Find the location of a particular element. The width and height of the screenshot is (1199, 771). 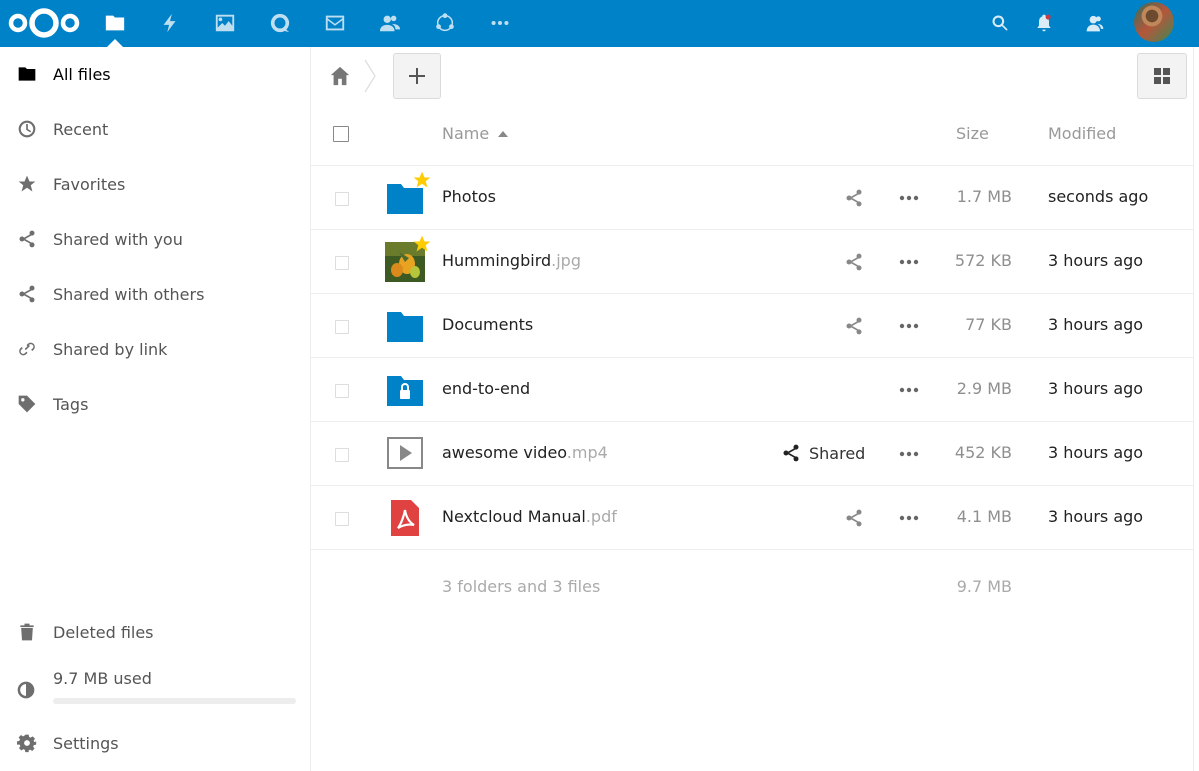

file-size: 4.1 MB is located at coordinates (984, 516).